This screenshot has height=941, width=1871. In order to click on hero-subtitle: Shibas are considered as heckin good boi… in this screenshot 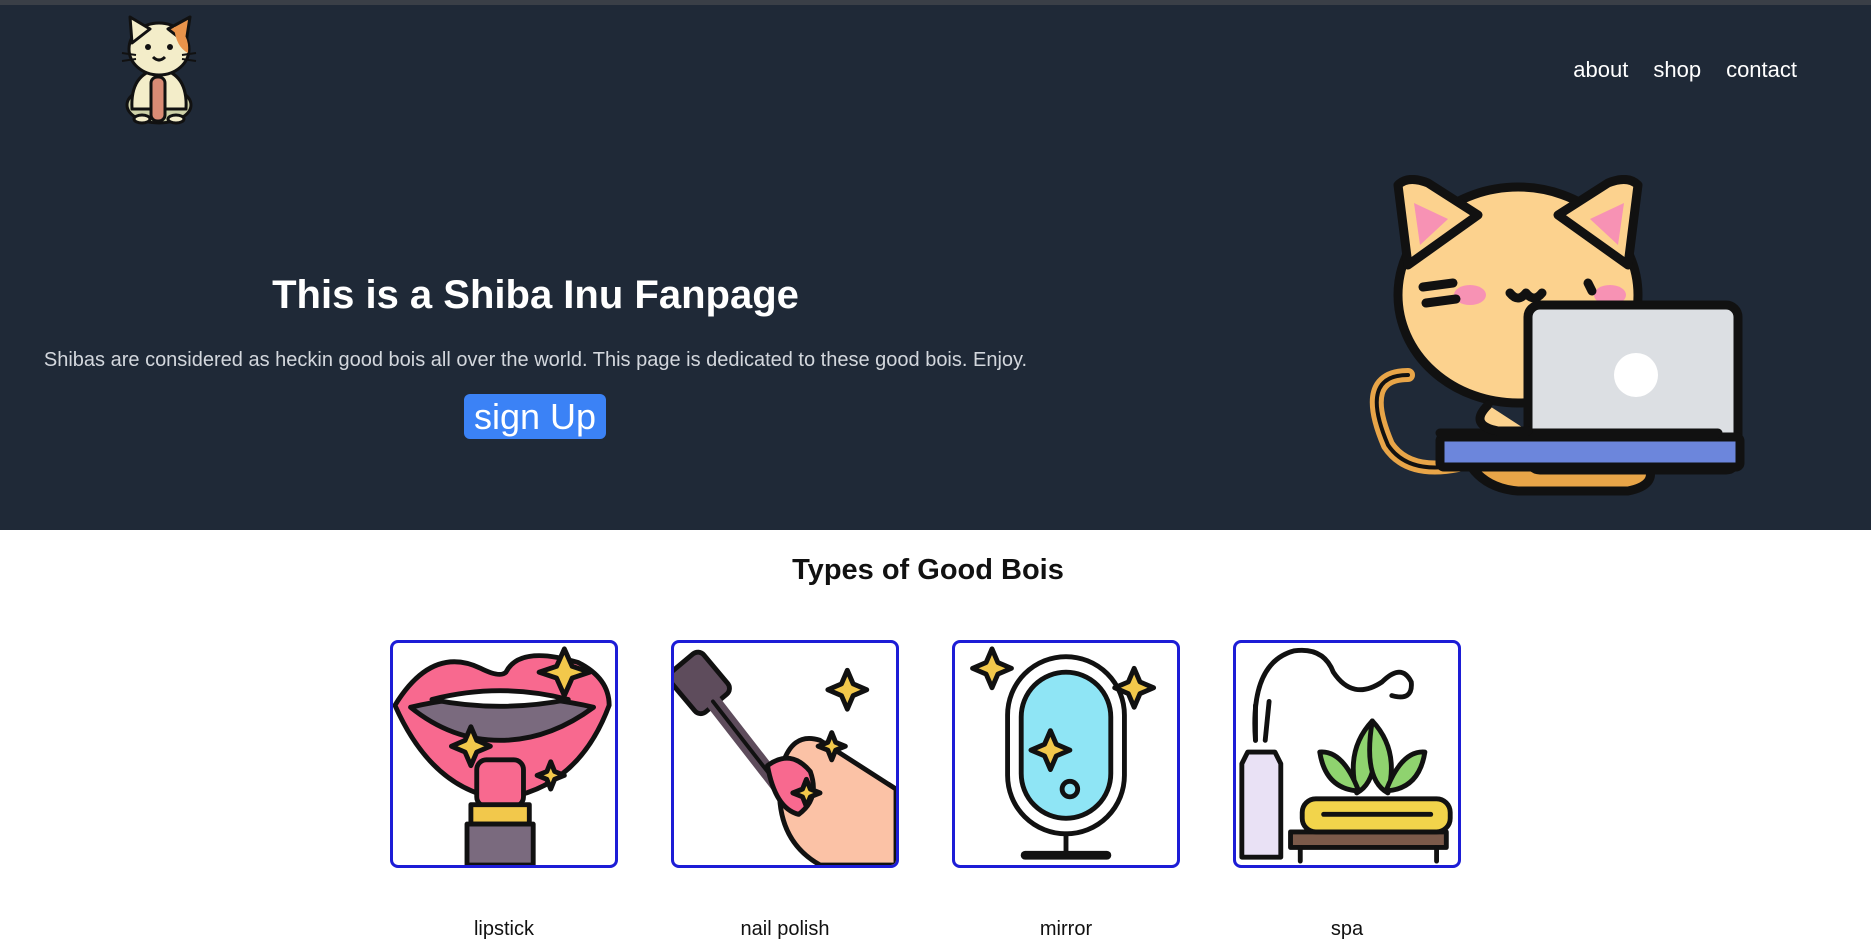, I will do `click(535, 360)`.